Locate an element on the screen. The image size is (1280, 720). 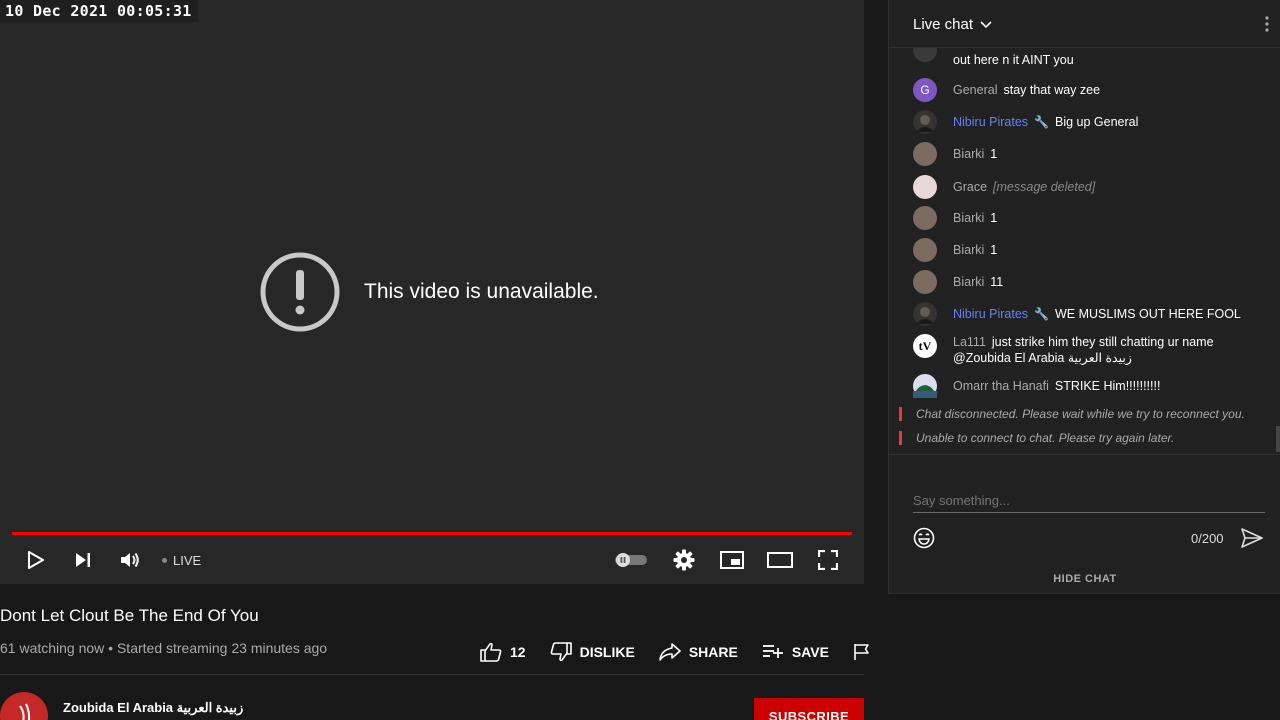
author-name: Omarr tha Hanafi is located at coordinates (1001, 386).